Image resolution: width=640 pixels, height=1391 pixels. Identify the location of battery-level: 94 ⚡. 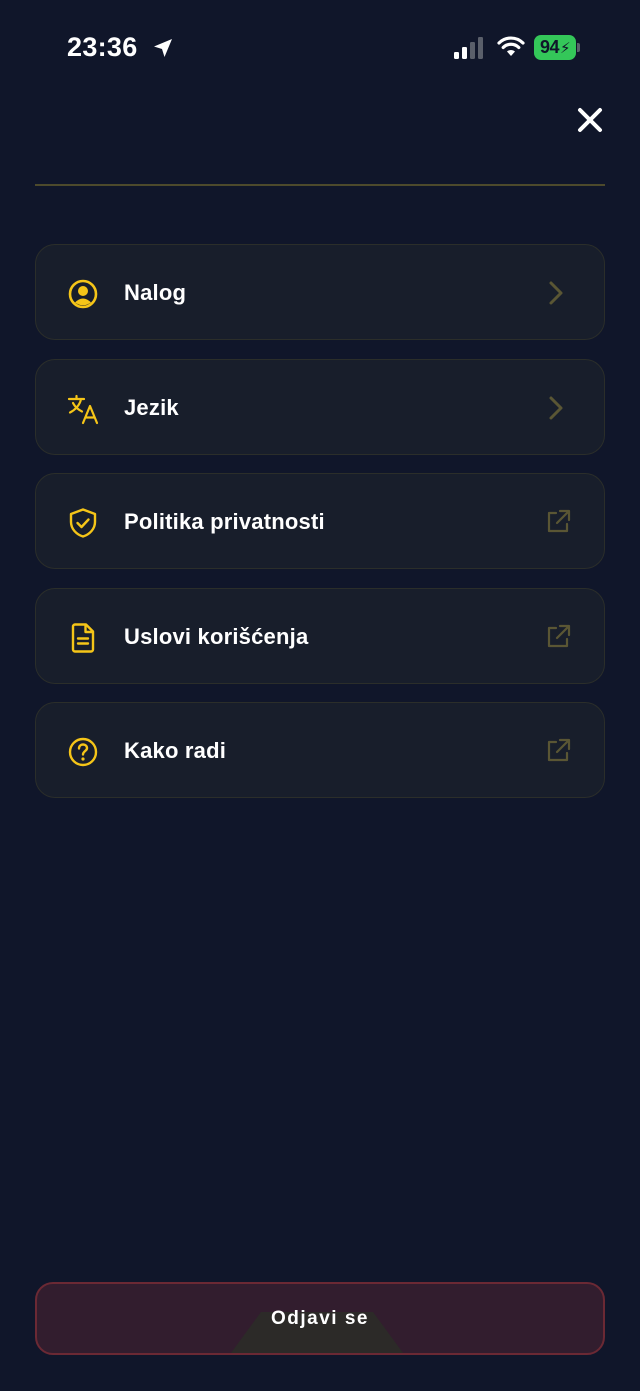
(555, 47).